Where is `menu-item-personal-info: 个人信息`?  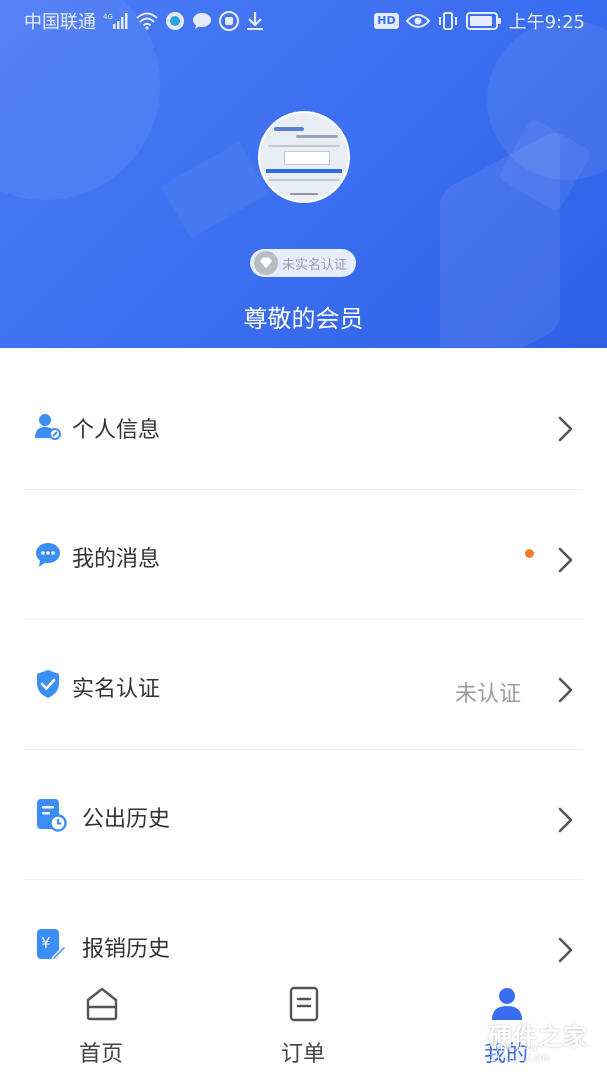
menu-item-personal-info: 个人信息 is located at coordinates (303, 425).